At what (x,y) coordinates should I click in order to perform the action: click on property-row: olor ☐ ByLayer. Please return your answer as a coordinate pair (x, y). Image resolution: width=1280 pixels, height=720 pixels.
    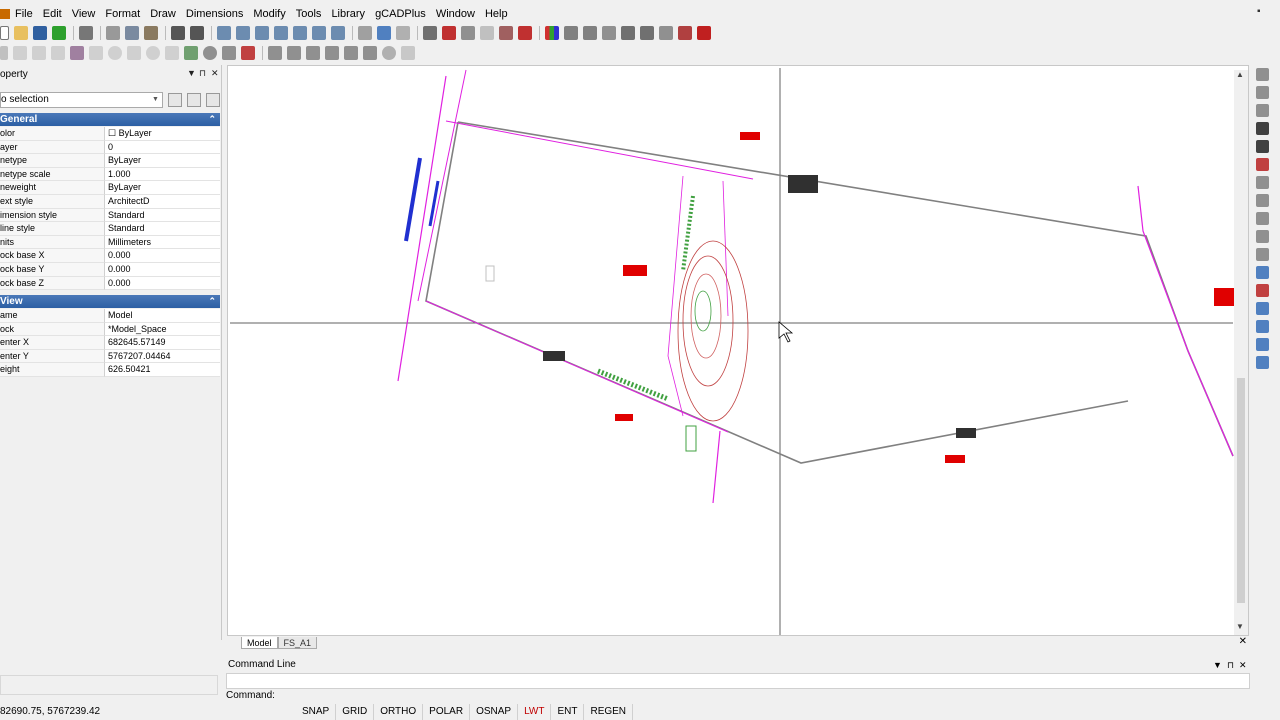
    Looking at the image, I should click on (110, 134).